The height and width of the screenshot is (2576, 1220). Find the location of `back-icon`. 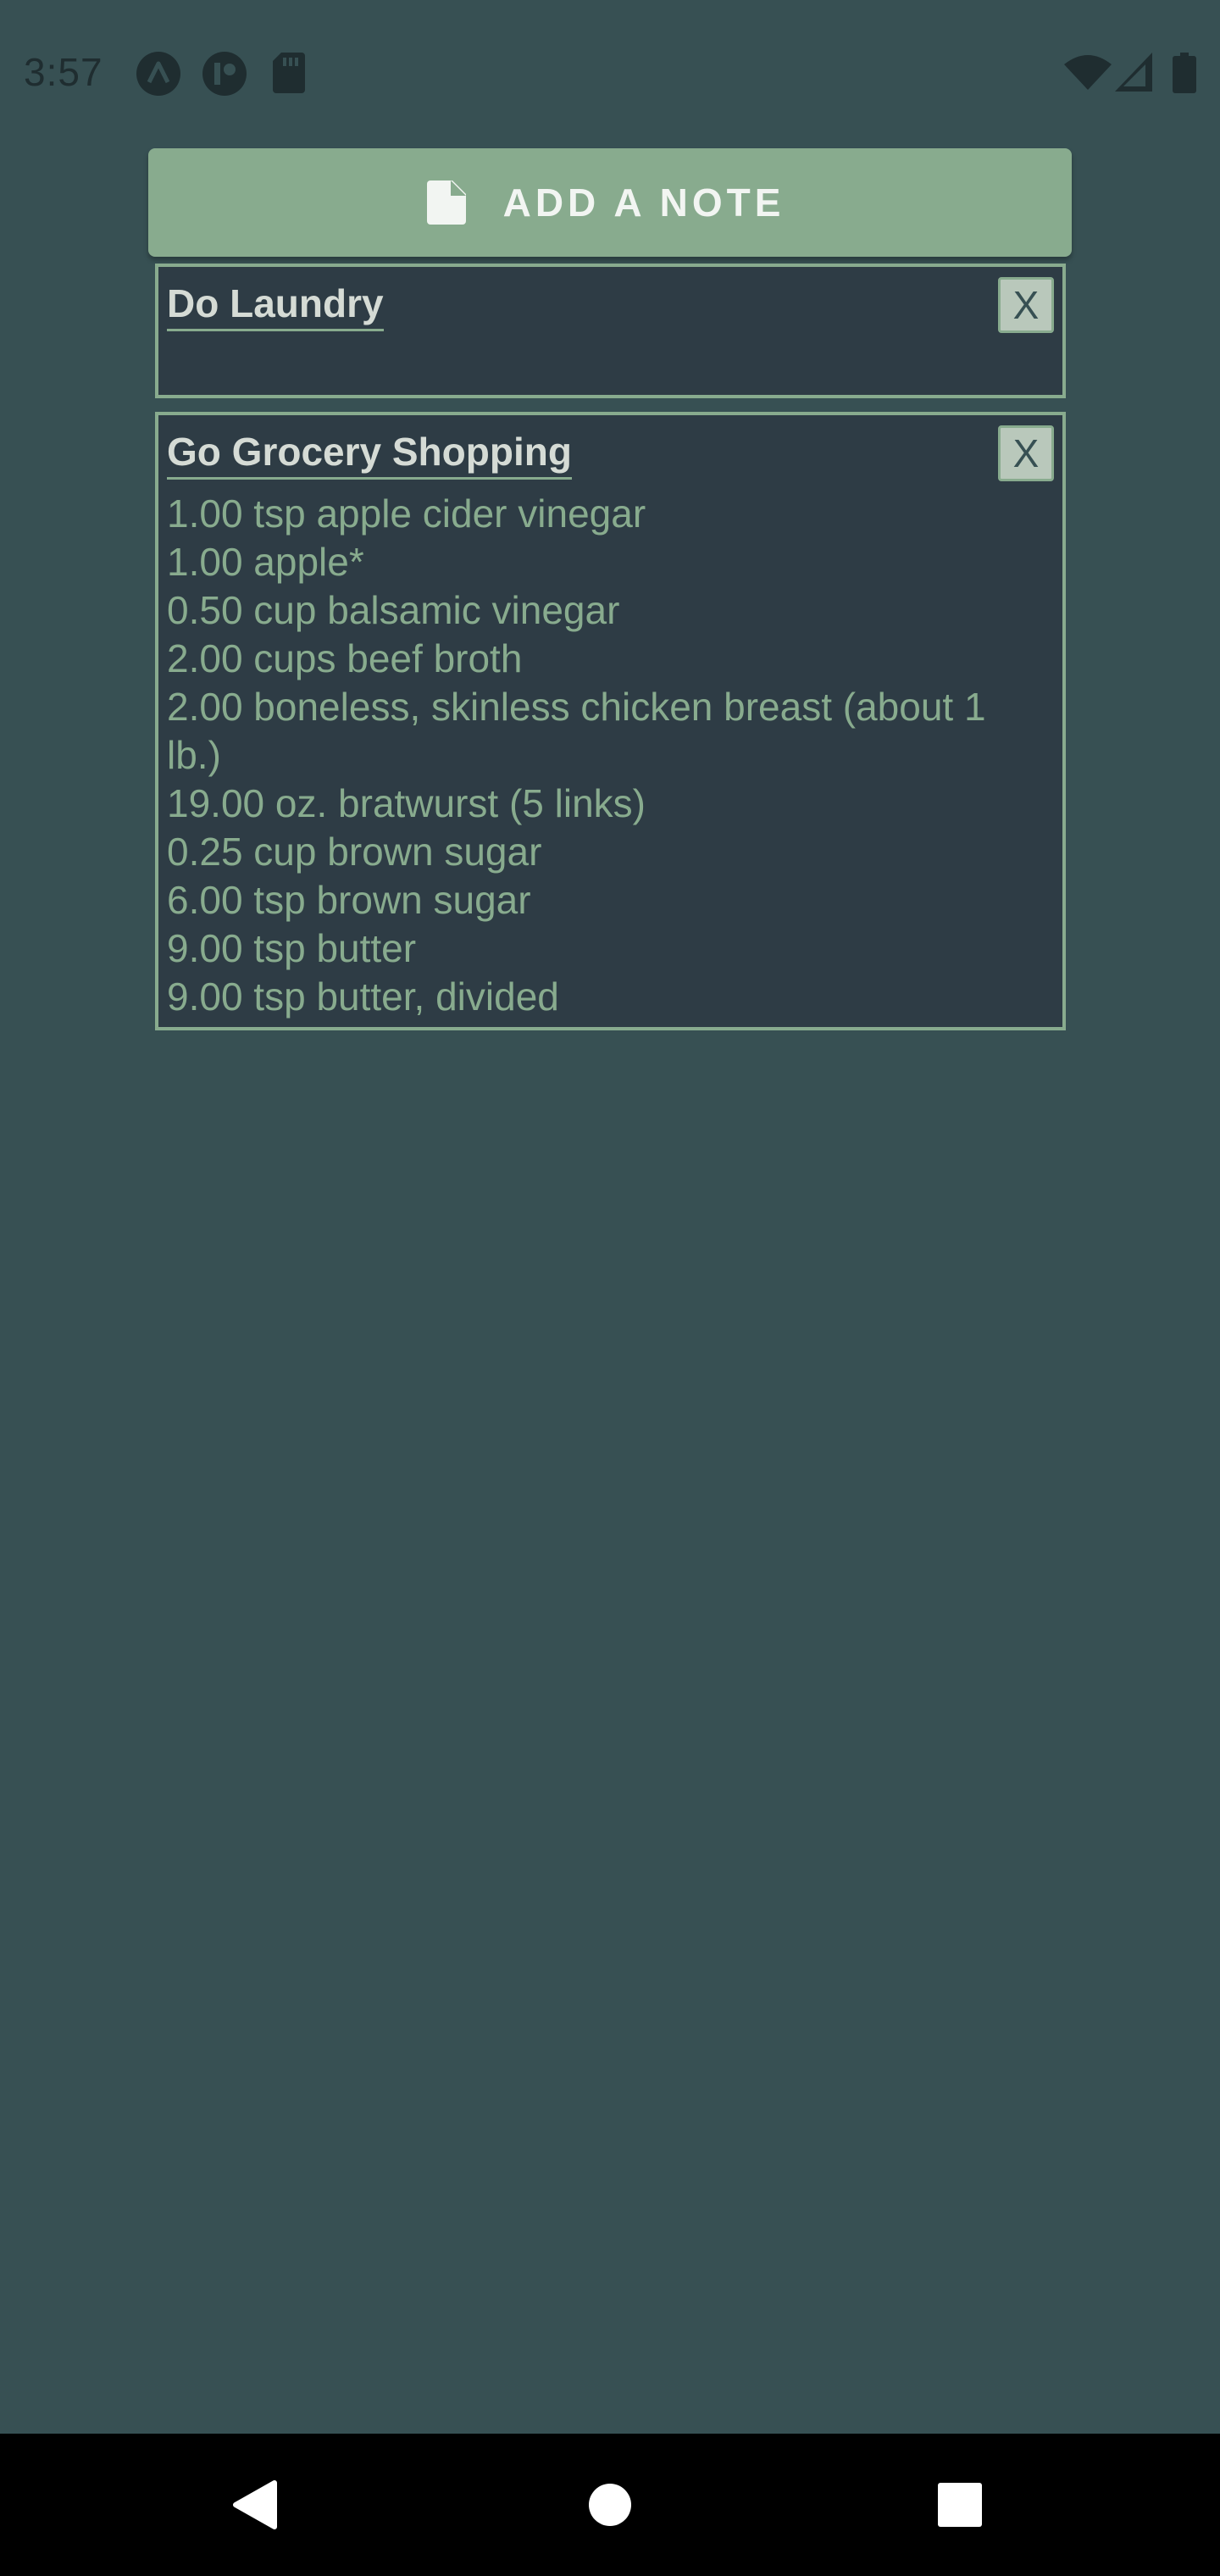

back-icon is located at coordinates (254, 2505).